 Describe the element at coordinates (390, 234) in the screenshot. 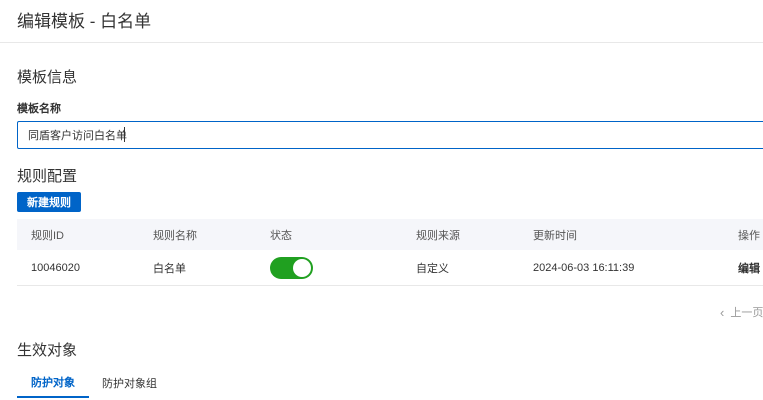

I see `table-header: 规则ID 规则名称 状态 规则来源 更新时间 操作` at that location.